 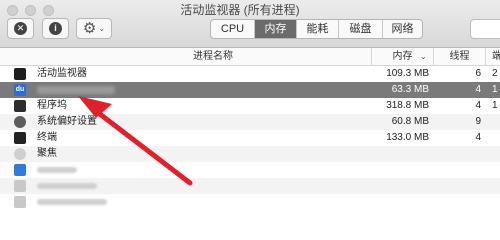 I want to click on annotation-arrow, so click(x=135, y=141).